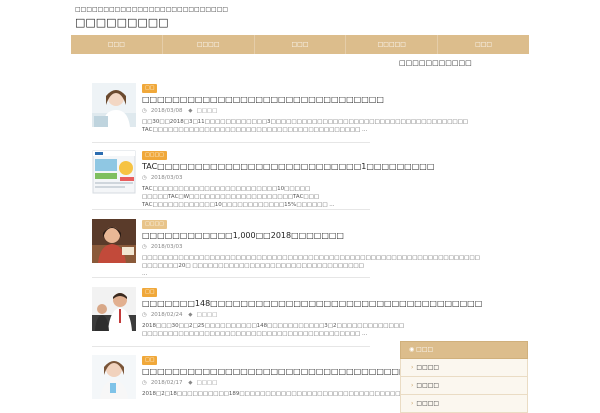  I want to click on sidebar-menu-box: ◉ □□□ □□□□ □□□□ □□□□, so click(464, 377).